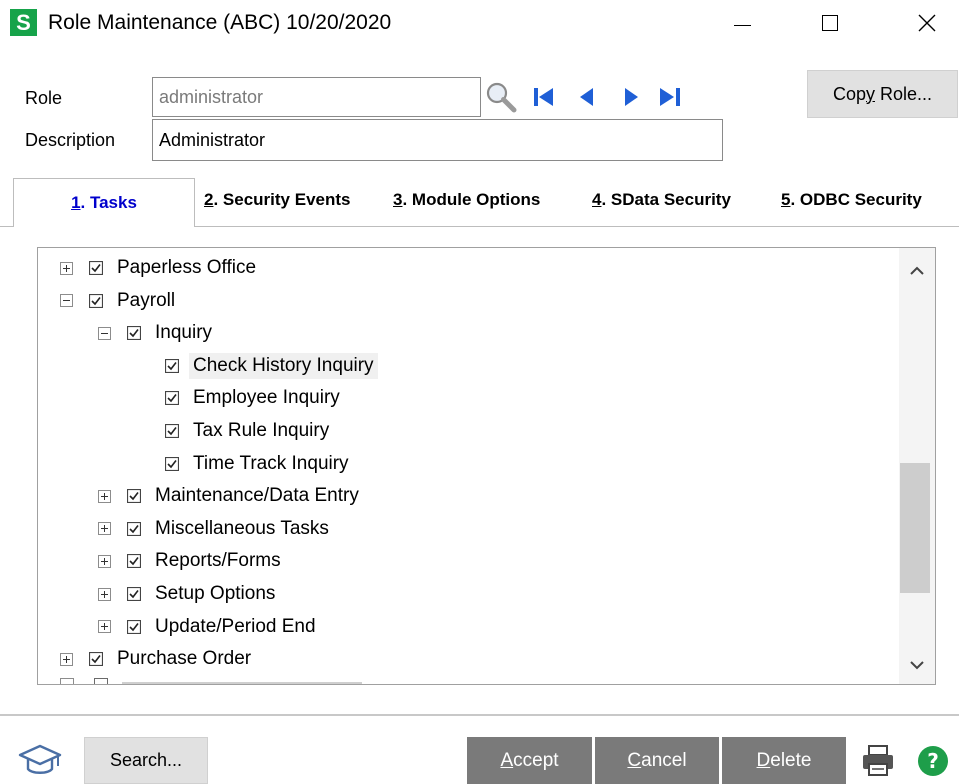 The height and width of the screenshot is (784, 959). I want to click on print-button, so click(878, 761).